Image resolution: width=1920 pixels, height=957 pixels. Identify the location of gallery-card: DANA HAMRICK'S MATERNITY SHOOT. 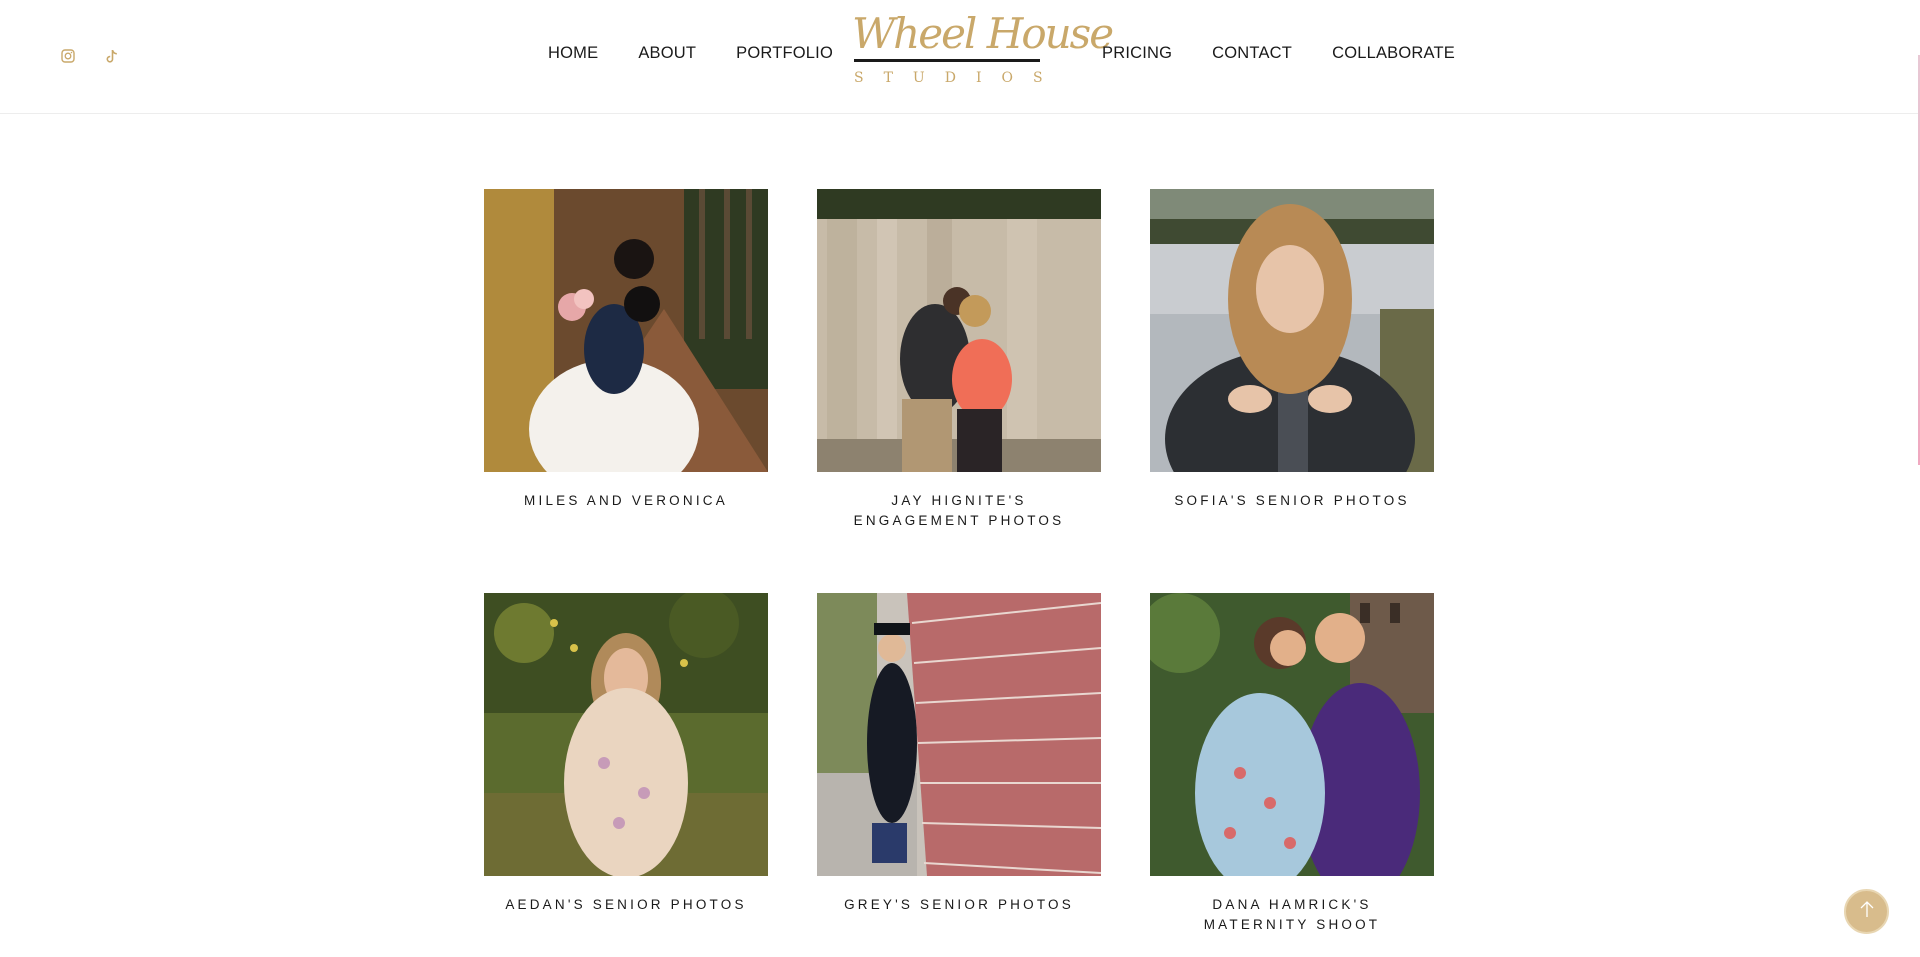
(1292, 764).